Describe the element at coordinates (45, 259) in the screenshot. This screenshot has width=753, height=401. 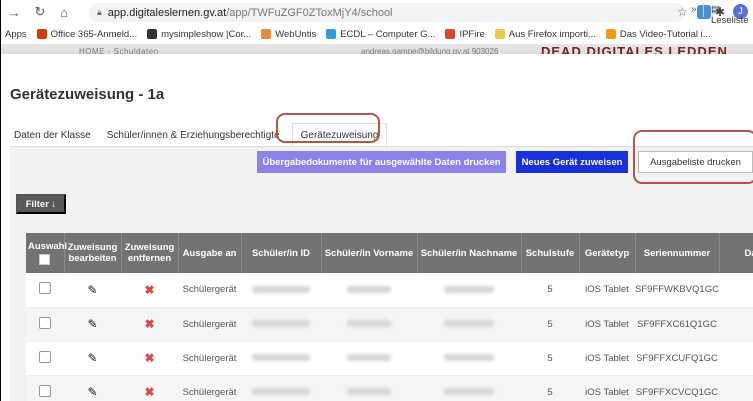
I see `select-all-checkbox` at that location.